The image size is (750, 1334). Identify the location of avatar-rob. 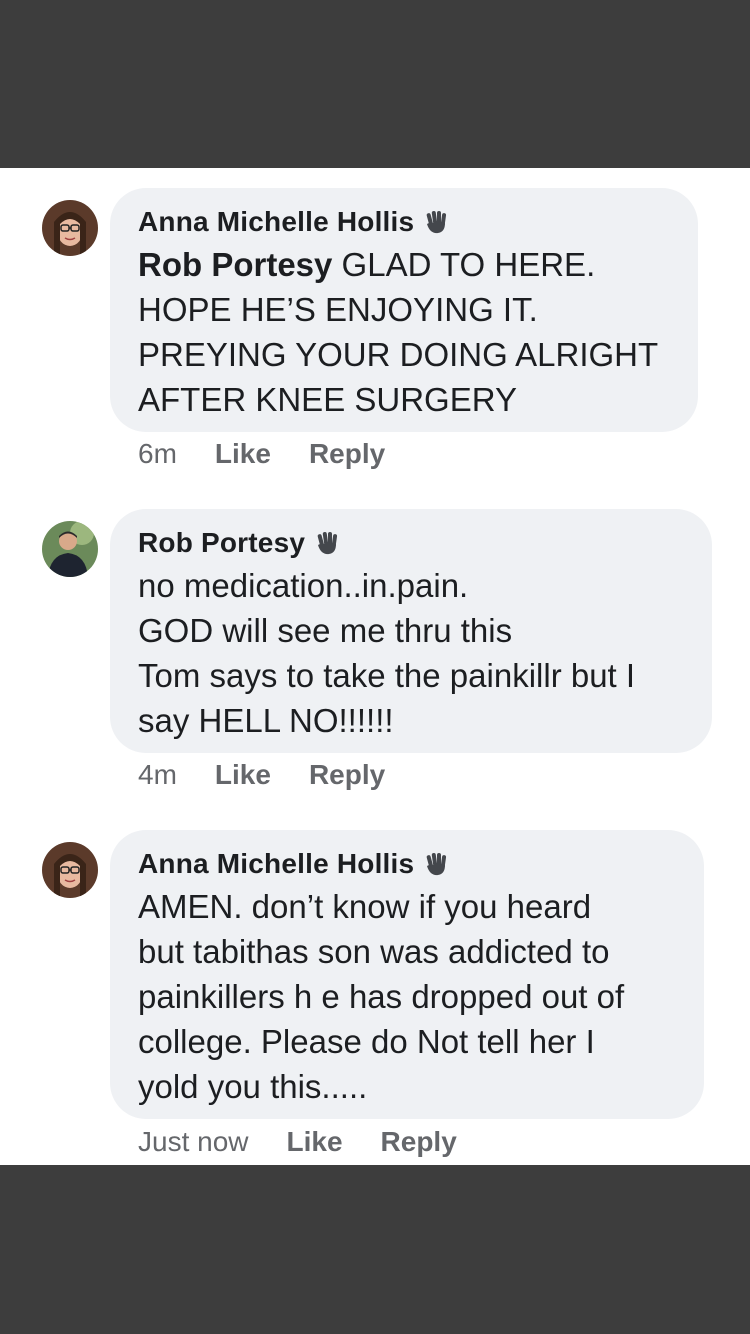
(70, 549).